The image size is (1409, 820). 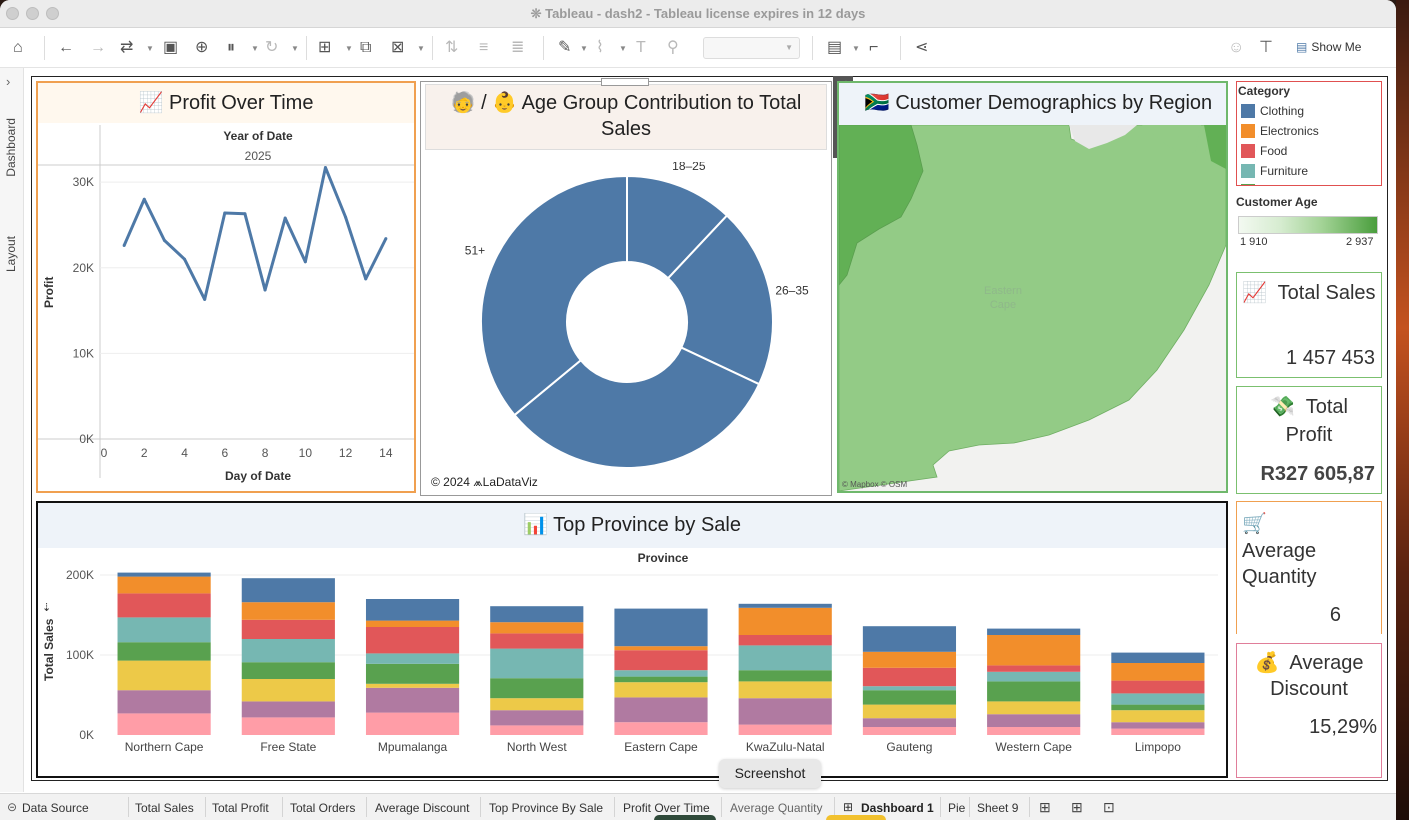 I want to click on fit-icon: ▤, so click(x=834, y=48).